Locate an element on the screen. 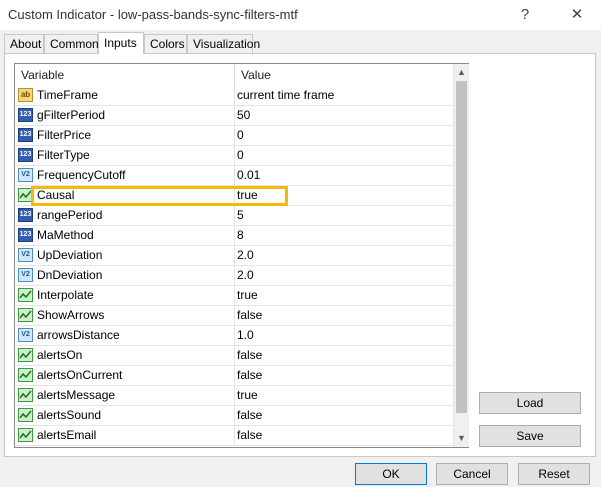 The height and width of the screenshot is (487, 601). table-row: alertsOnCurrent false is located at coordinates (234, 376).